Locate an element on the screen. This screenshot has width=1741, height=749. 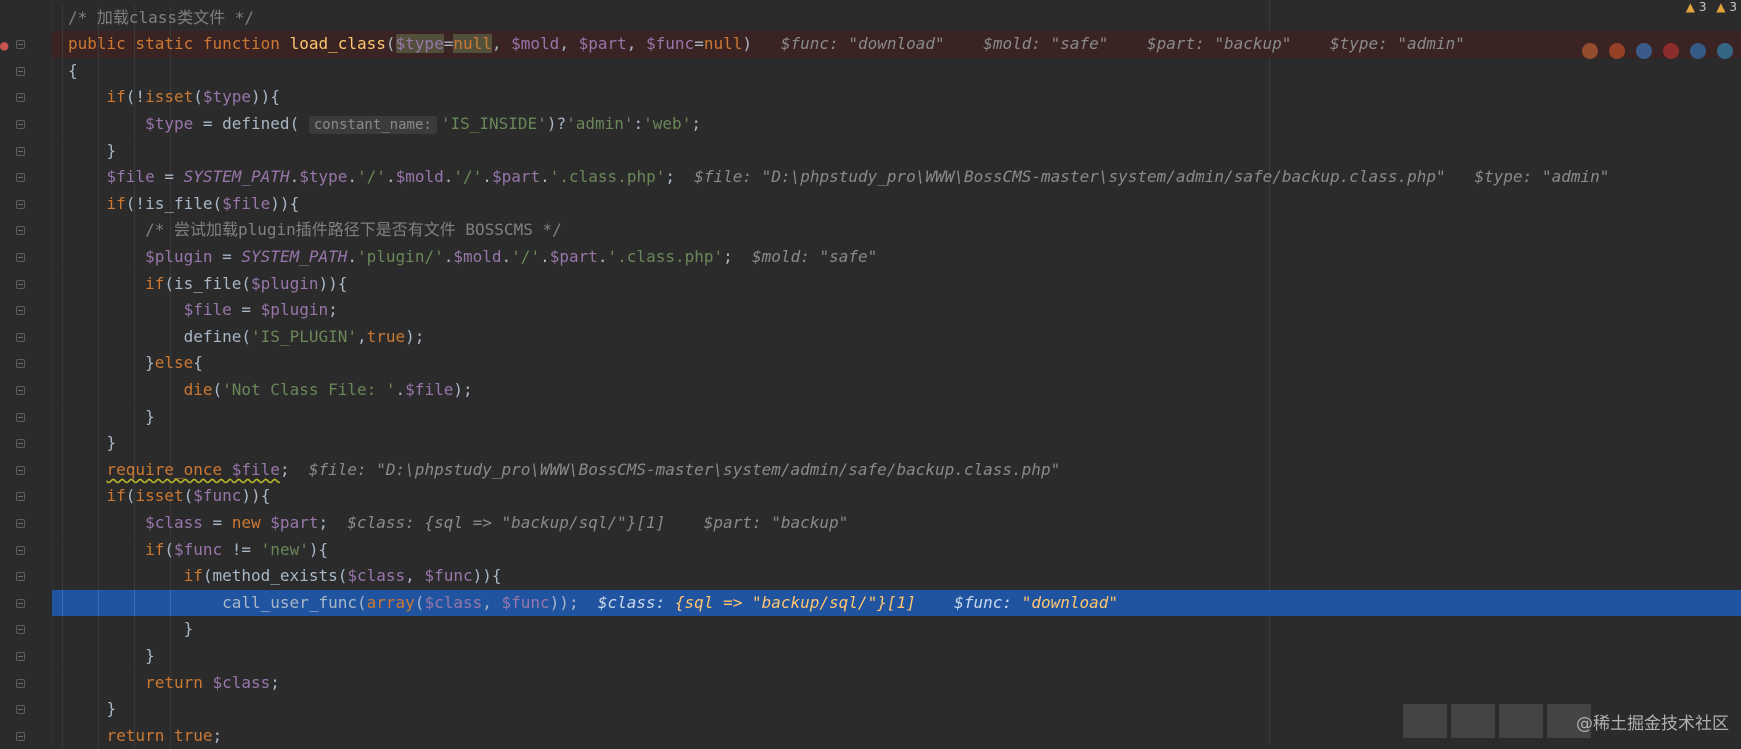
browser-preview-bar is located at coordinates (1657, 51).